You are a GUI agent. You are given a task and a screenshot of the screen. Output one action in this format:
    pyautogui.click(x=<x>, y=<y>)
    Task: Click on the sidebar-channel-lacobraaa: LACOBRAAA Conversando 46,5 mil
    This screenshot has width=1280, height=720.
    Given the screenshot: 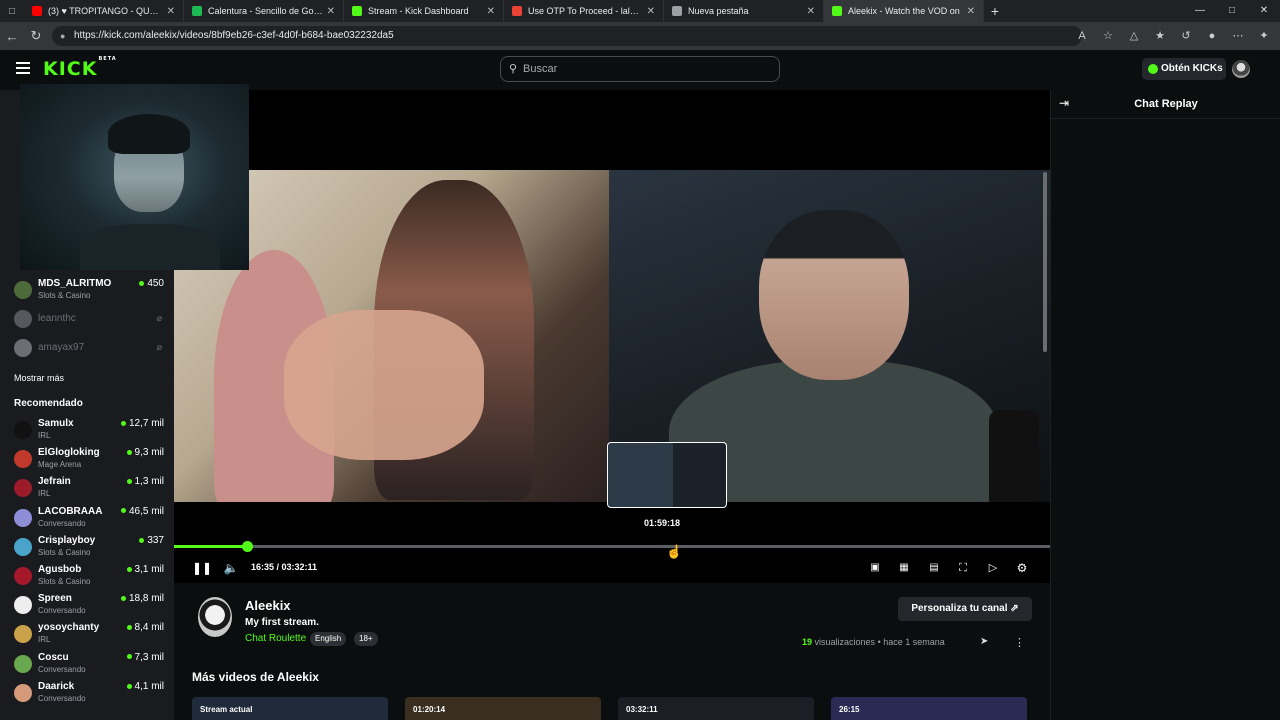 What is the action you would take?
    pyautogui.click(x=89, y=519)
    